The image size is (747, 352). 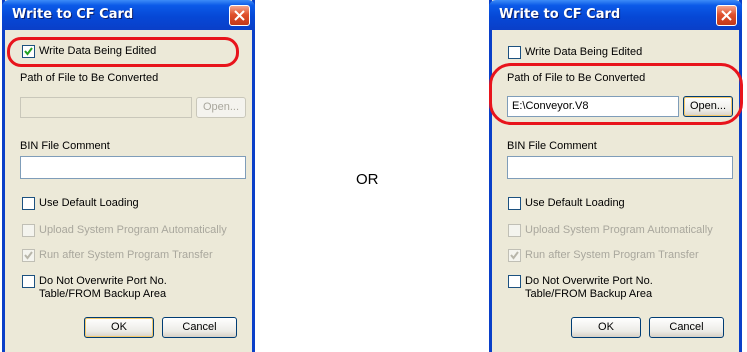 What do you see at coordinates (106, 107) in the screenshot?
I see `path-field` at bounding box center [106, 107].